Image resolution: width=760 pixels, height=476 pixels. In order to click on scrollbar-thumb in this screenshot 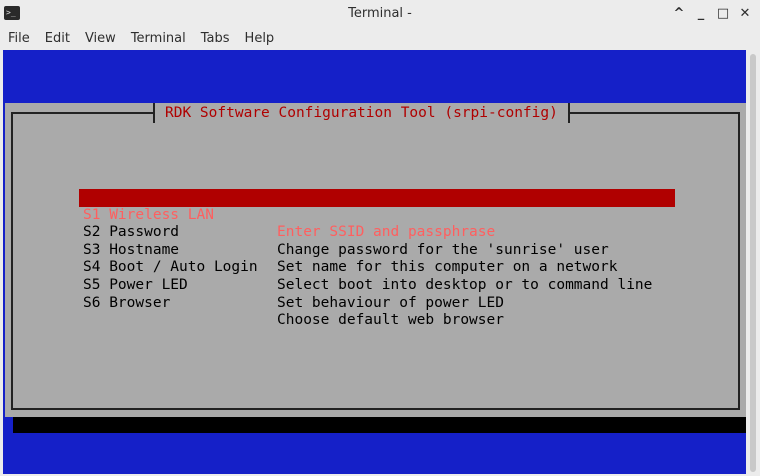, I will do `click(753, 263)`.